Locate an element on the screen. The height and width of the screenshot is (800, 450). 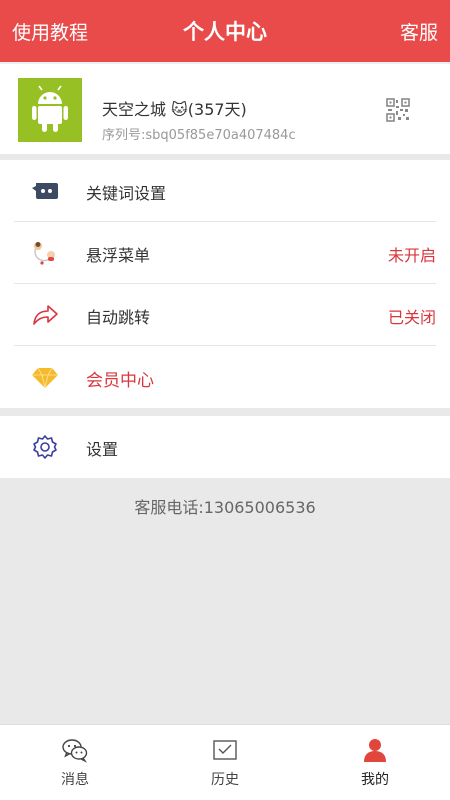
tab-label: 消息 is located at coordinates (75, 780).